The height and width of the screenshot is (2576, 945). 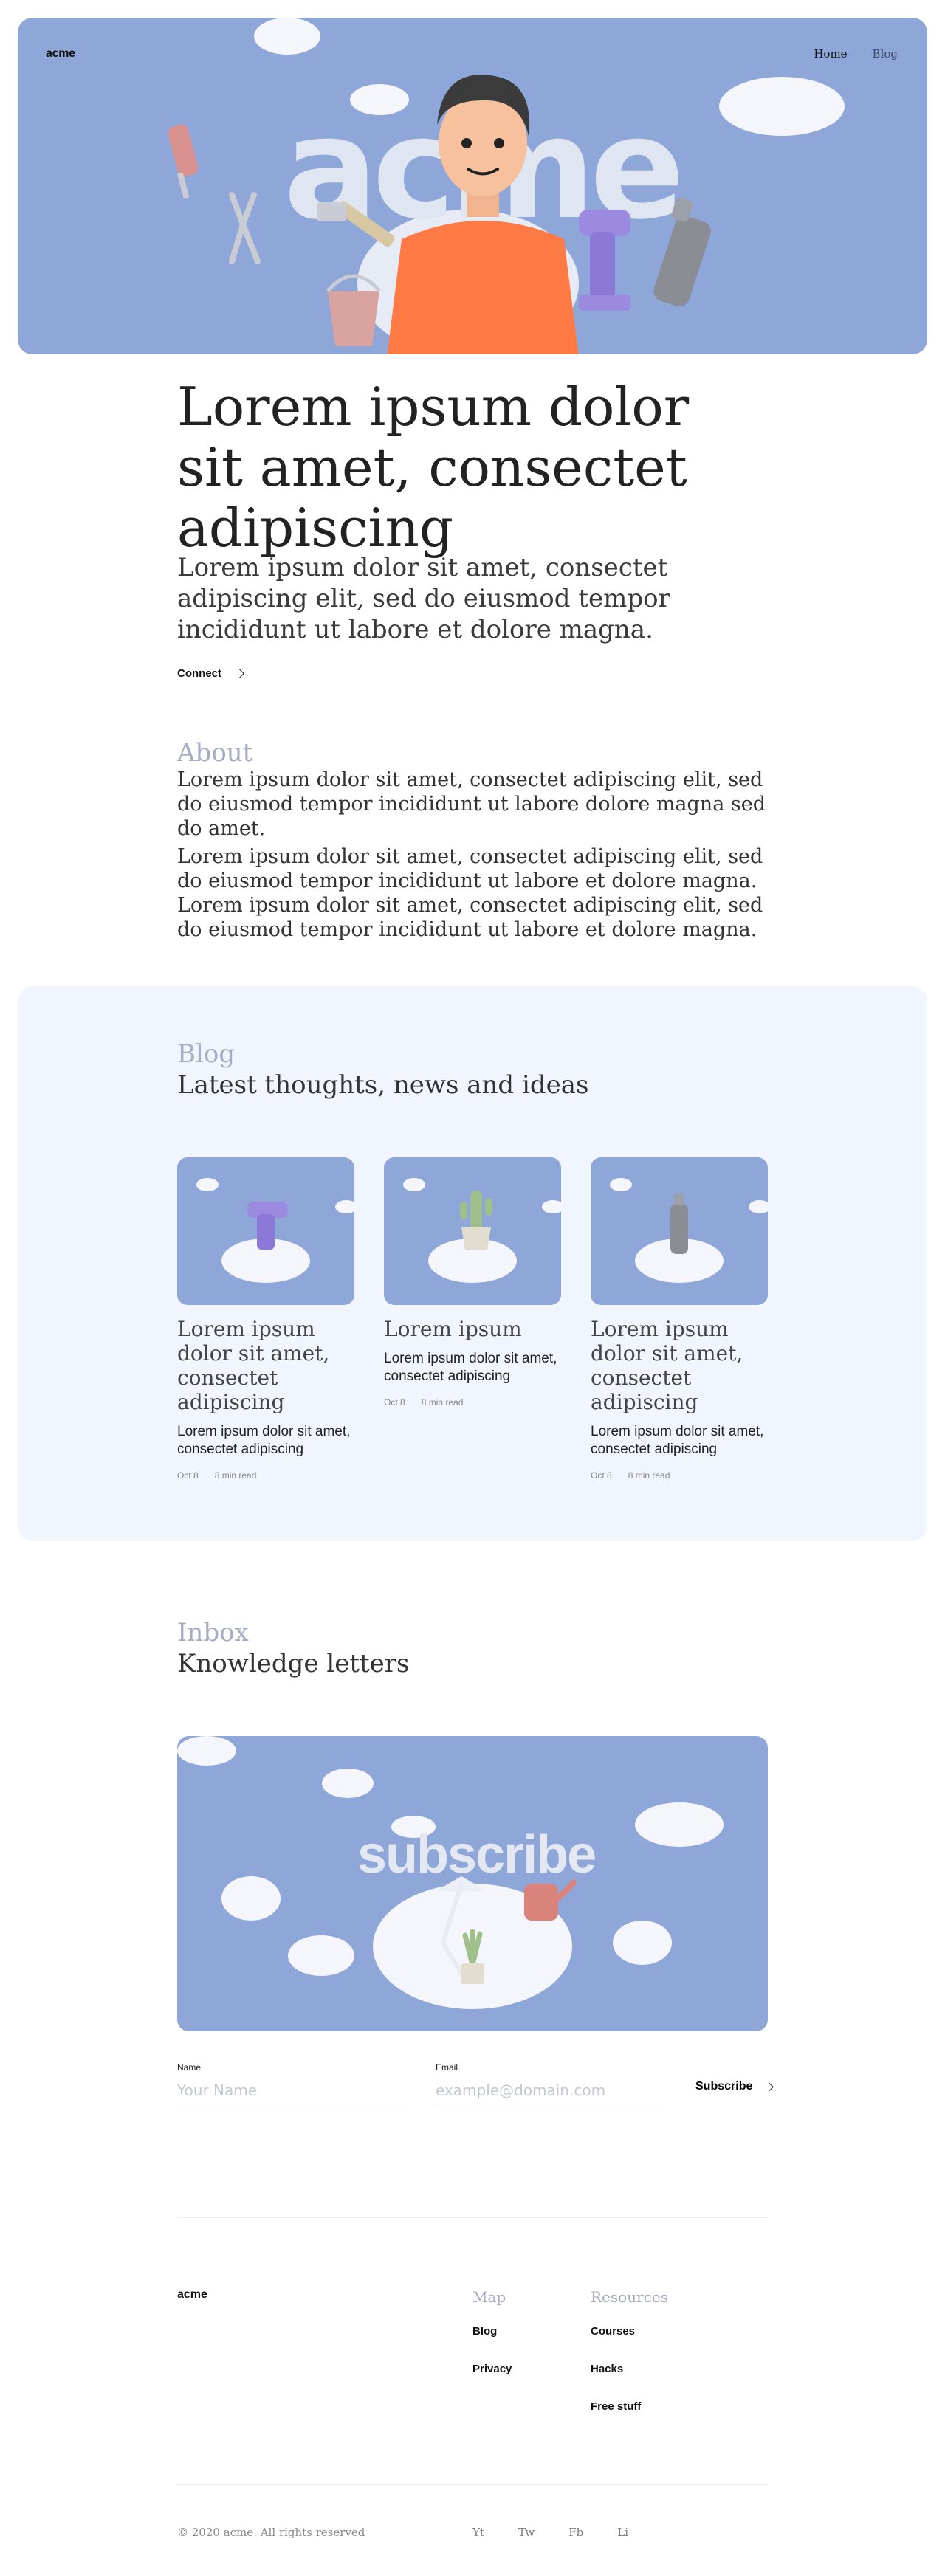 I want to click on connect-link: Connect, so click(x=210, y=674).